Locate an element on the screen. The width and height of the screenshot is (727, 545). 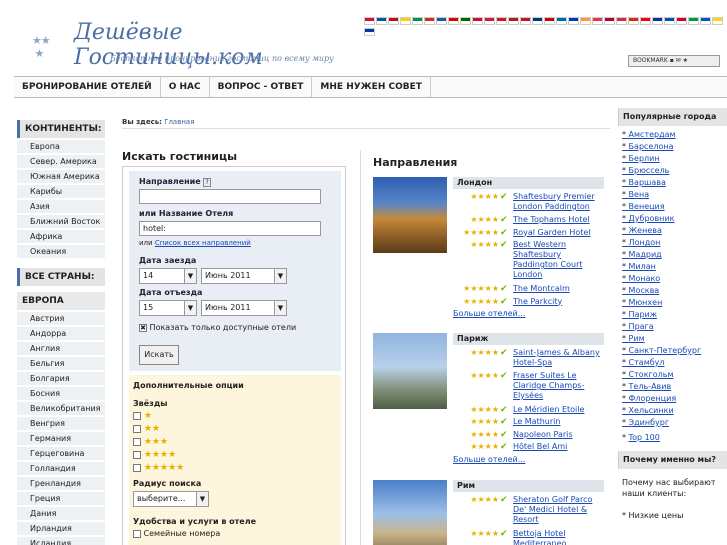
continent-item: Север. Америка is located at coordinates (61, 162).